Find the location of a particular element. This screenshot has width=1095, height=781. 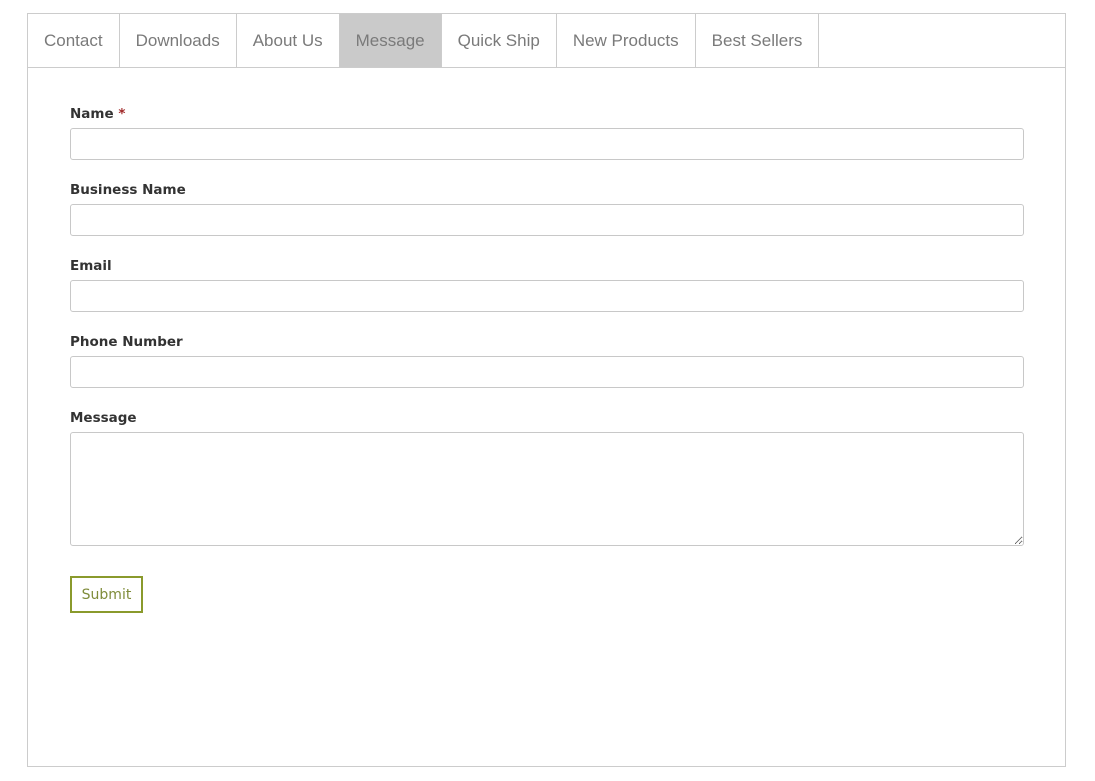

business-name-input is located at coordinates (547, 220).